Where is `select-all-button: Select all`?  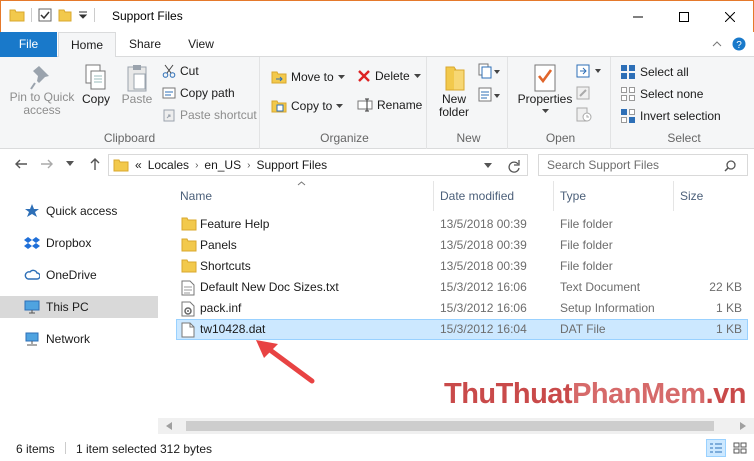 select-all-button: Select all is located at coordinates (654, 72).